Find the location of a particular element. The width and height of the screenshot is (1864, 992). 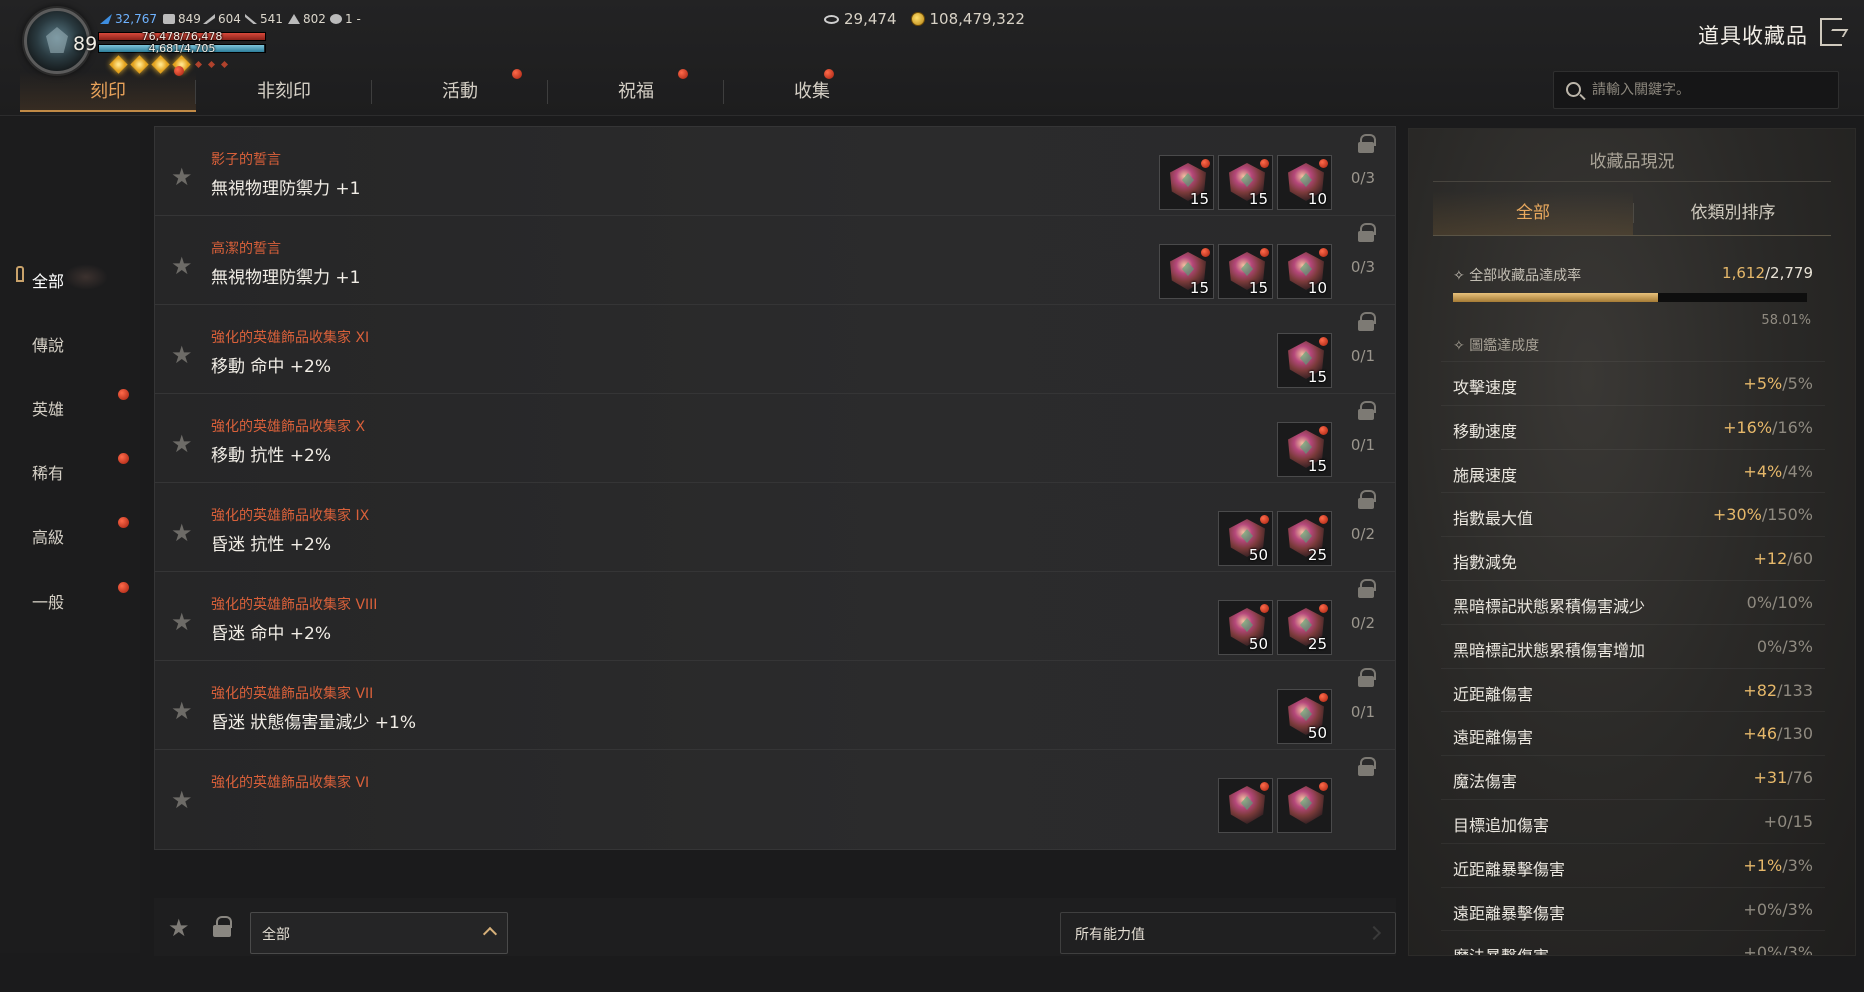

accessory-gem-icon is located at coordinates (1306, 805).